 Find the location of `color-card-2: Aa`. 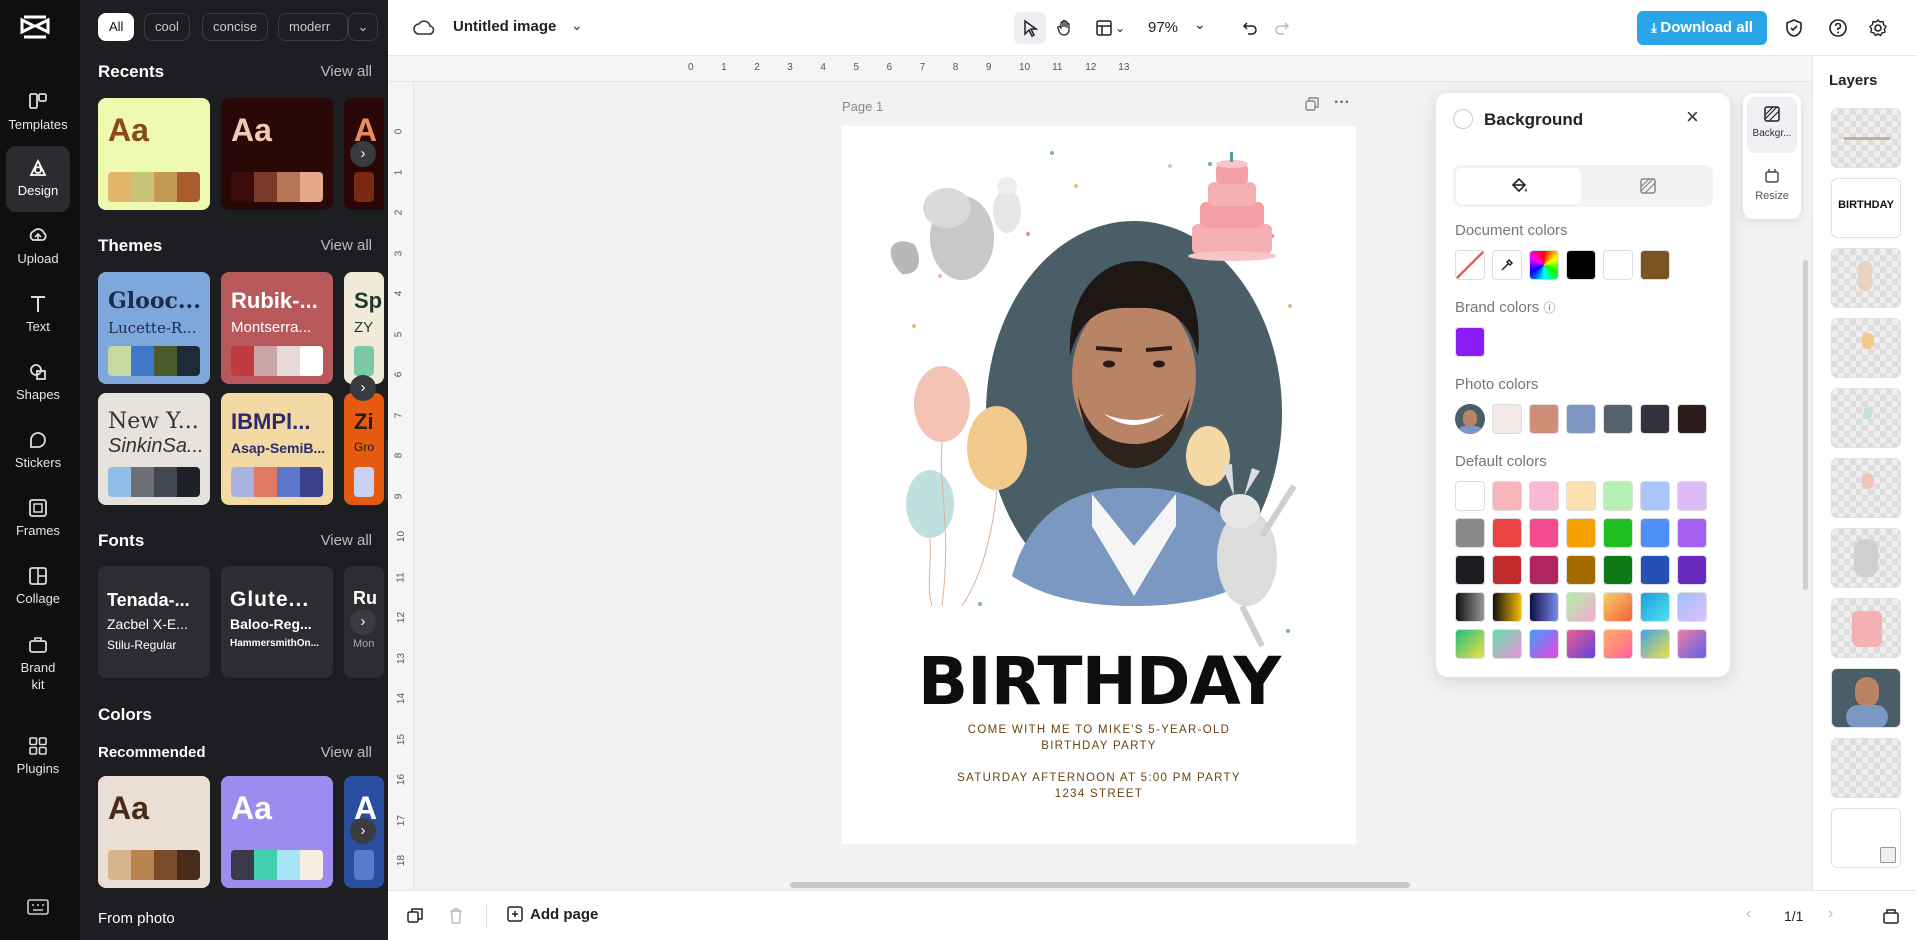

color-card-2: Aa is located at coordinates (277, 832).